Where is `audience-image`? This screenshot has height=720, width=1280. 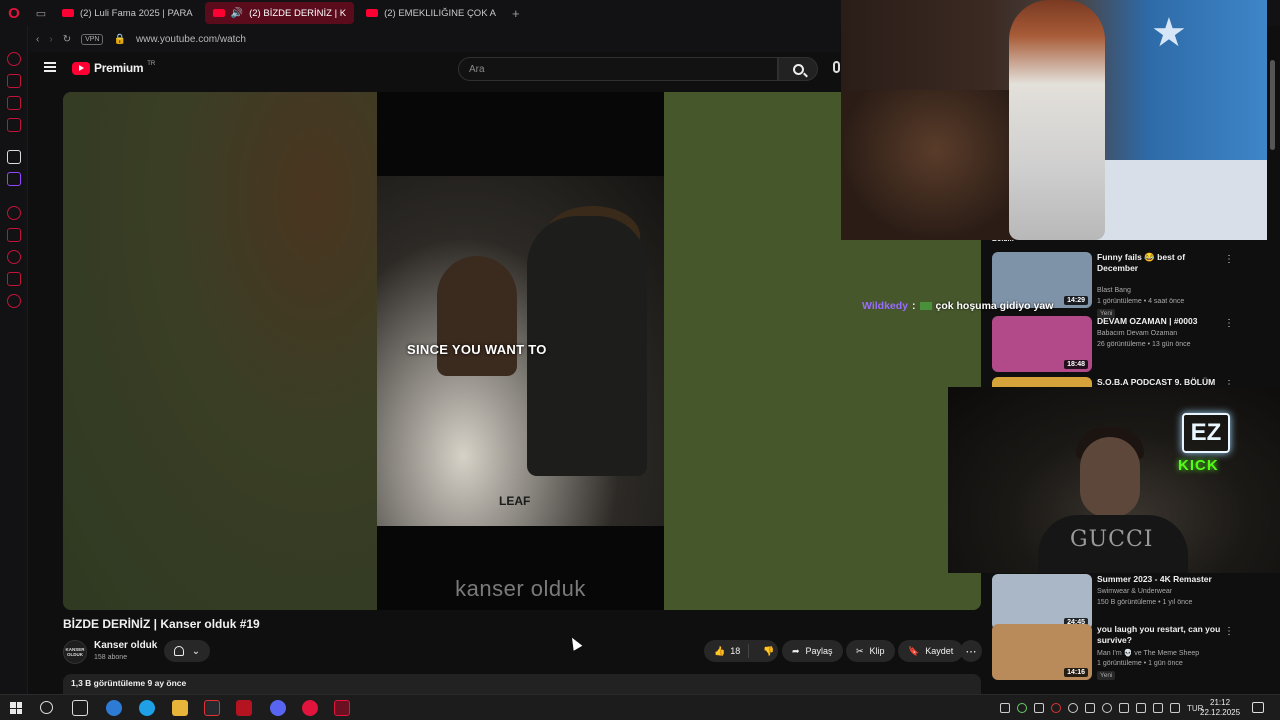
audience-image is located at coordinates (936, 165).